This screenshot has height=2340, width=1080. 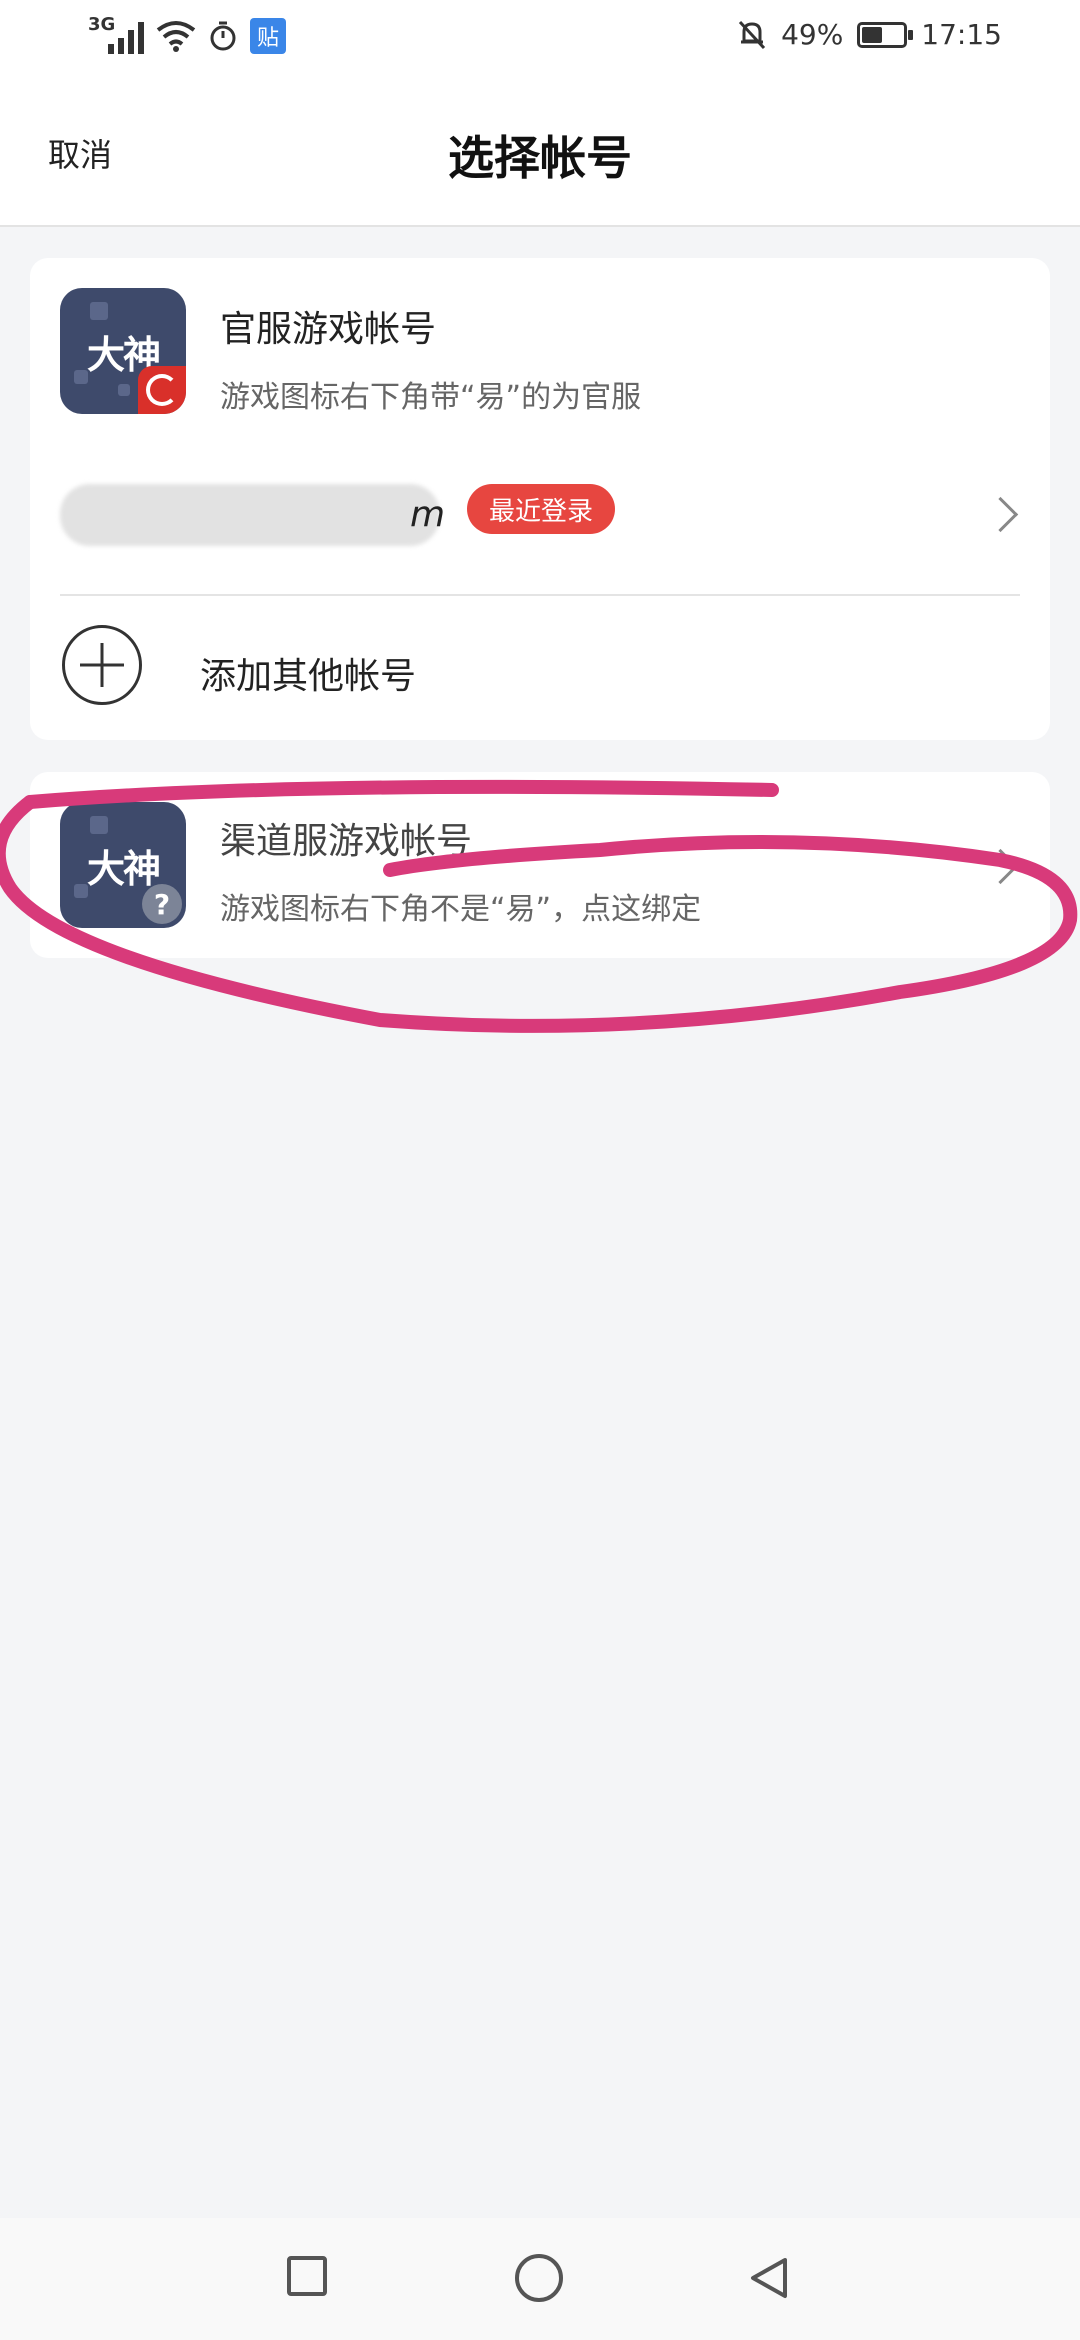 What do you see at coordinates (431, 397) in the screenshot?
I see `official-subtitle: 游戏图标右下角带“易”的为官服` at bounding box center [431, 397].